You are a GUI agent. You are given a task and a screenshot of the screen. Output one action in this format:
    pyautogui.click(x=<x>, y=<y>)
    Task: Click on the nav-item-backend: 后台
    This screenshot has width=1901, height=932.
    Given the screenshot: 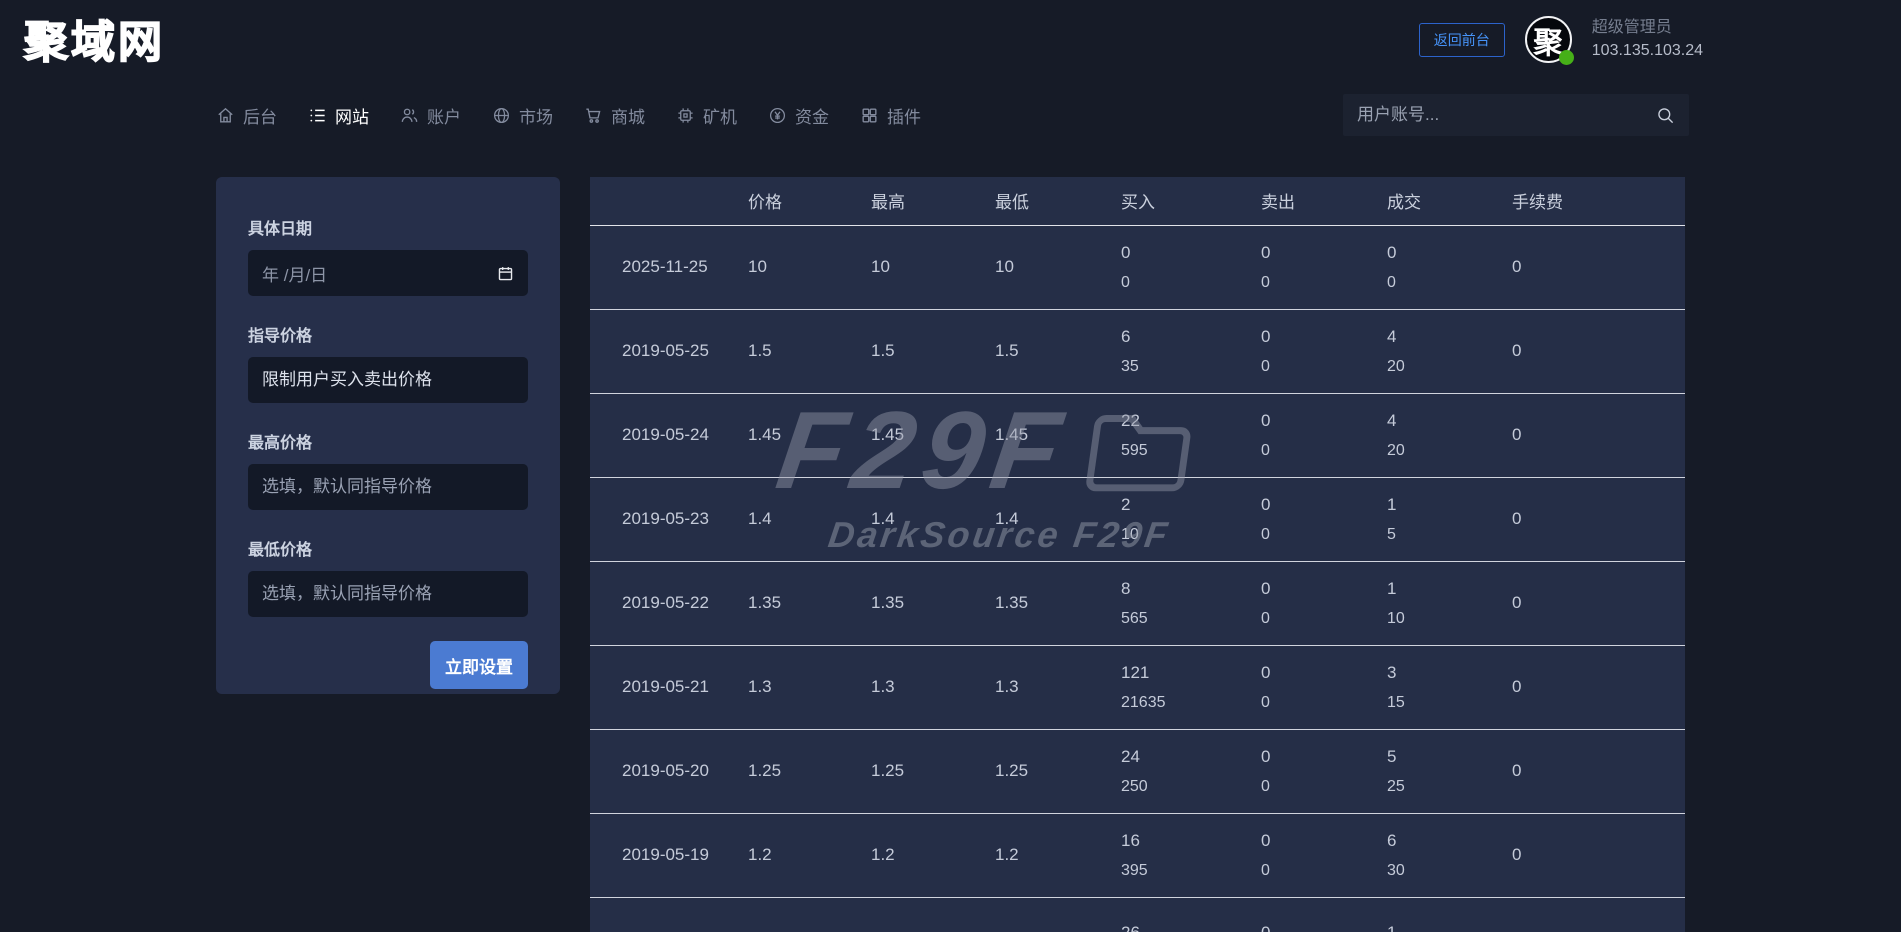 What is the action you would take?
    pyautogui.click(x=246, y=115)
    